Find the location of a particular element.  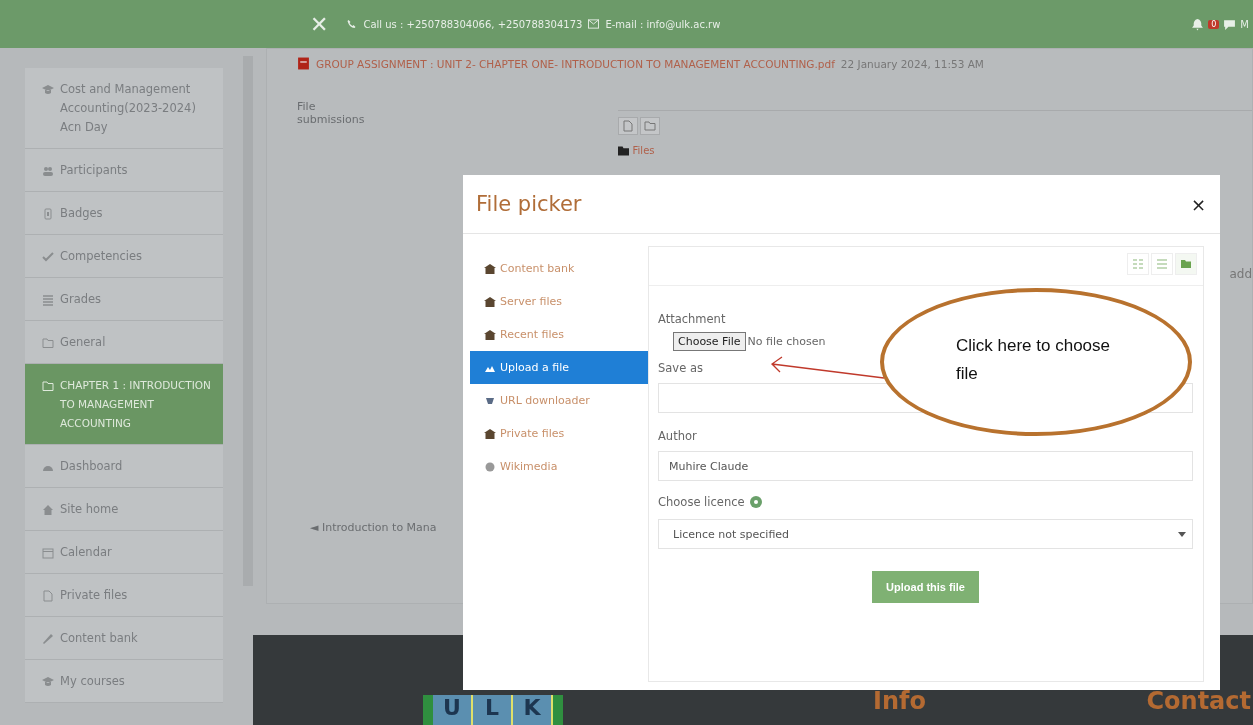

sidebar-item: Badges is located at coordinates (124, 213).